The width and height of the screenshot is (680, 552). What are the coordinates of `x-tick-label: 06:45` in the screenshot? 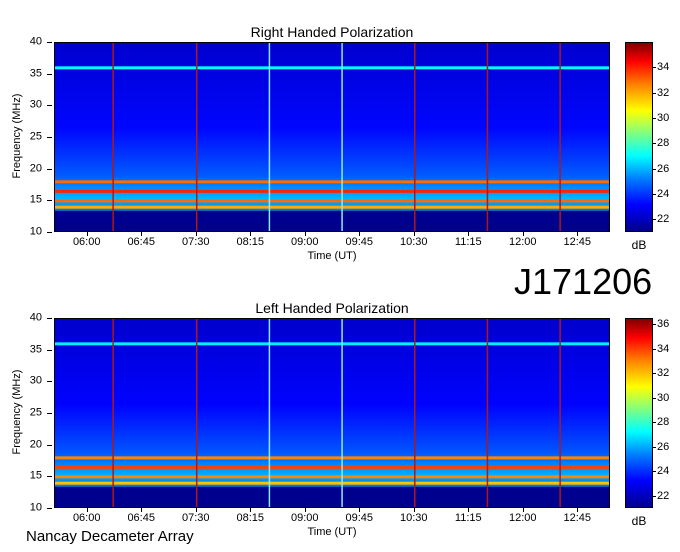 It's located at (141, 518).